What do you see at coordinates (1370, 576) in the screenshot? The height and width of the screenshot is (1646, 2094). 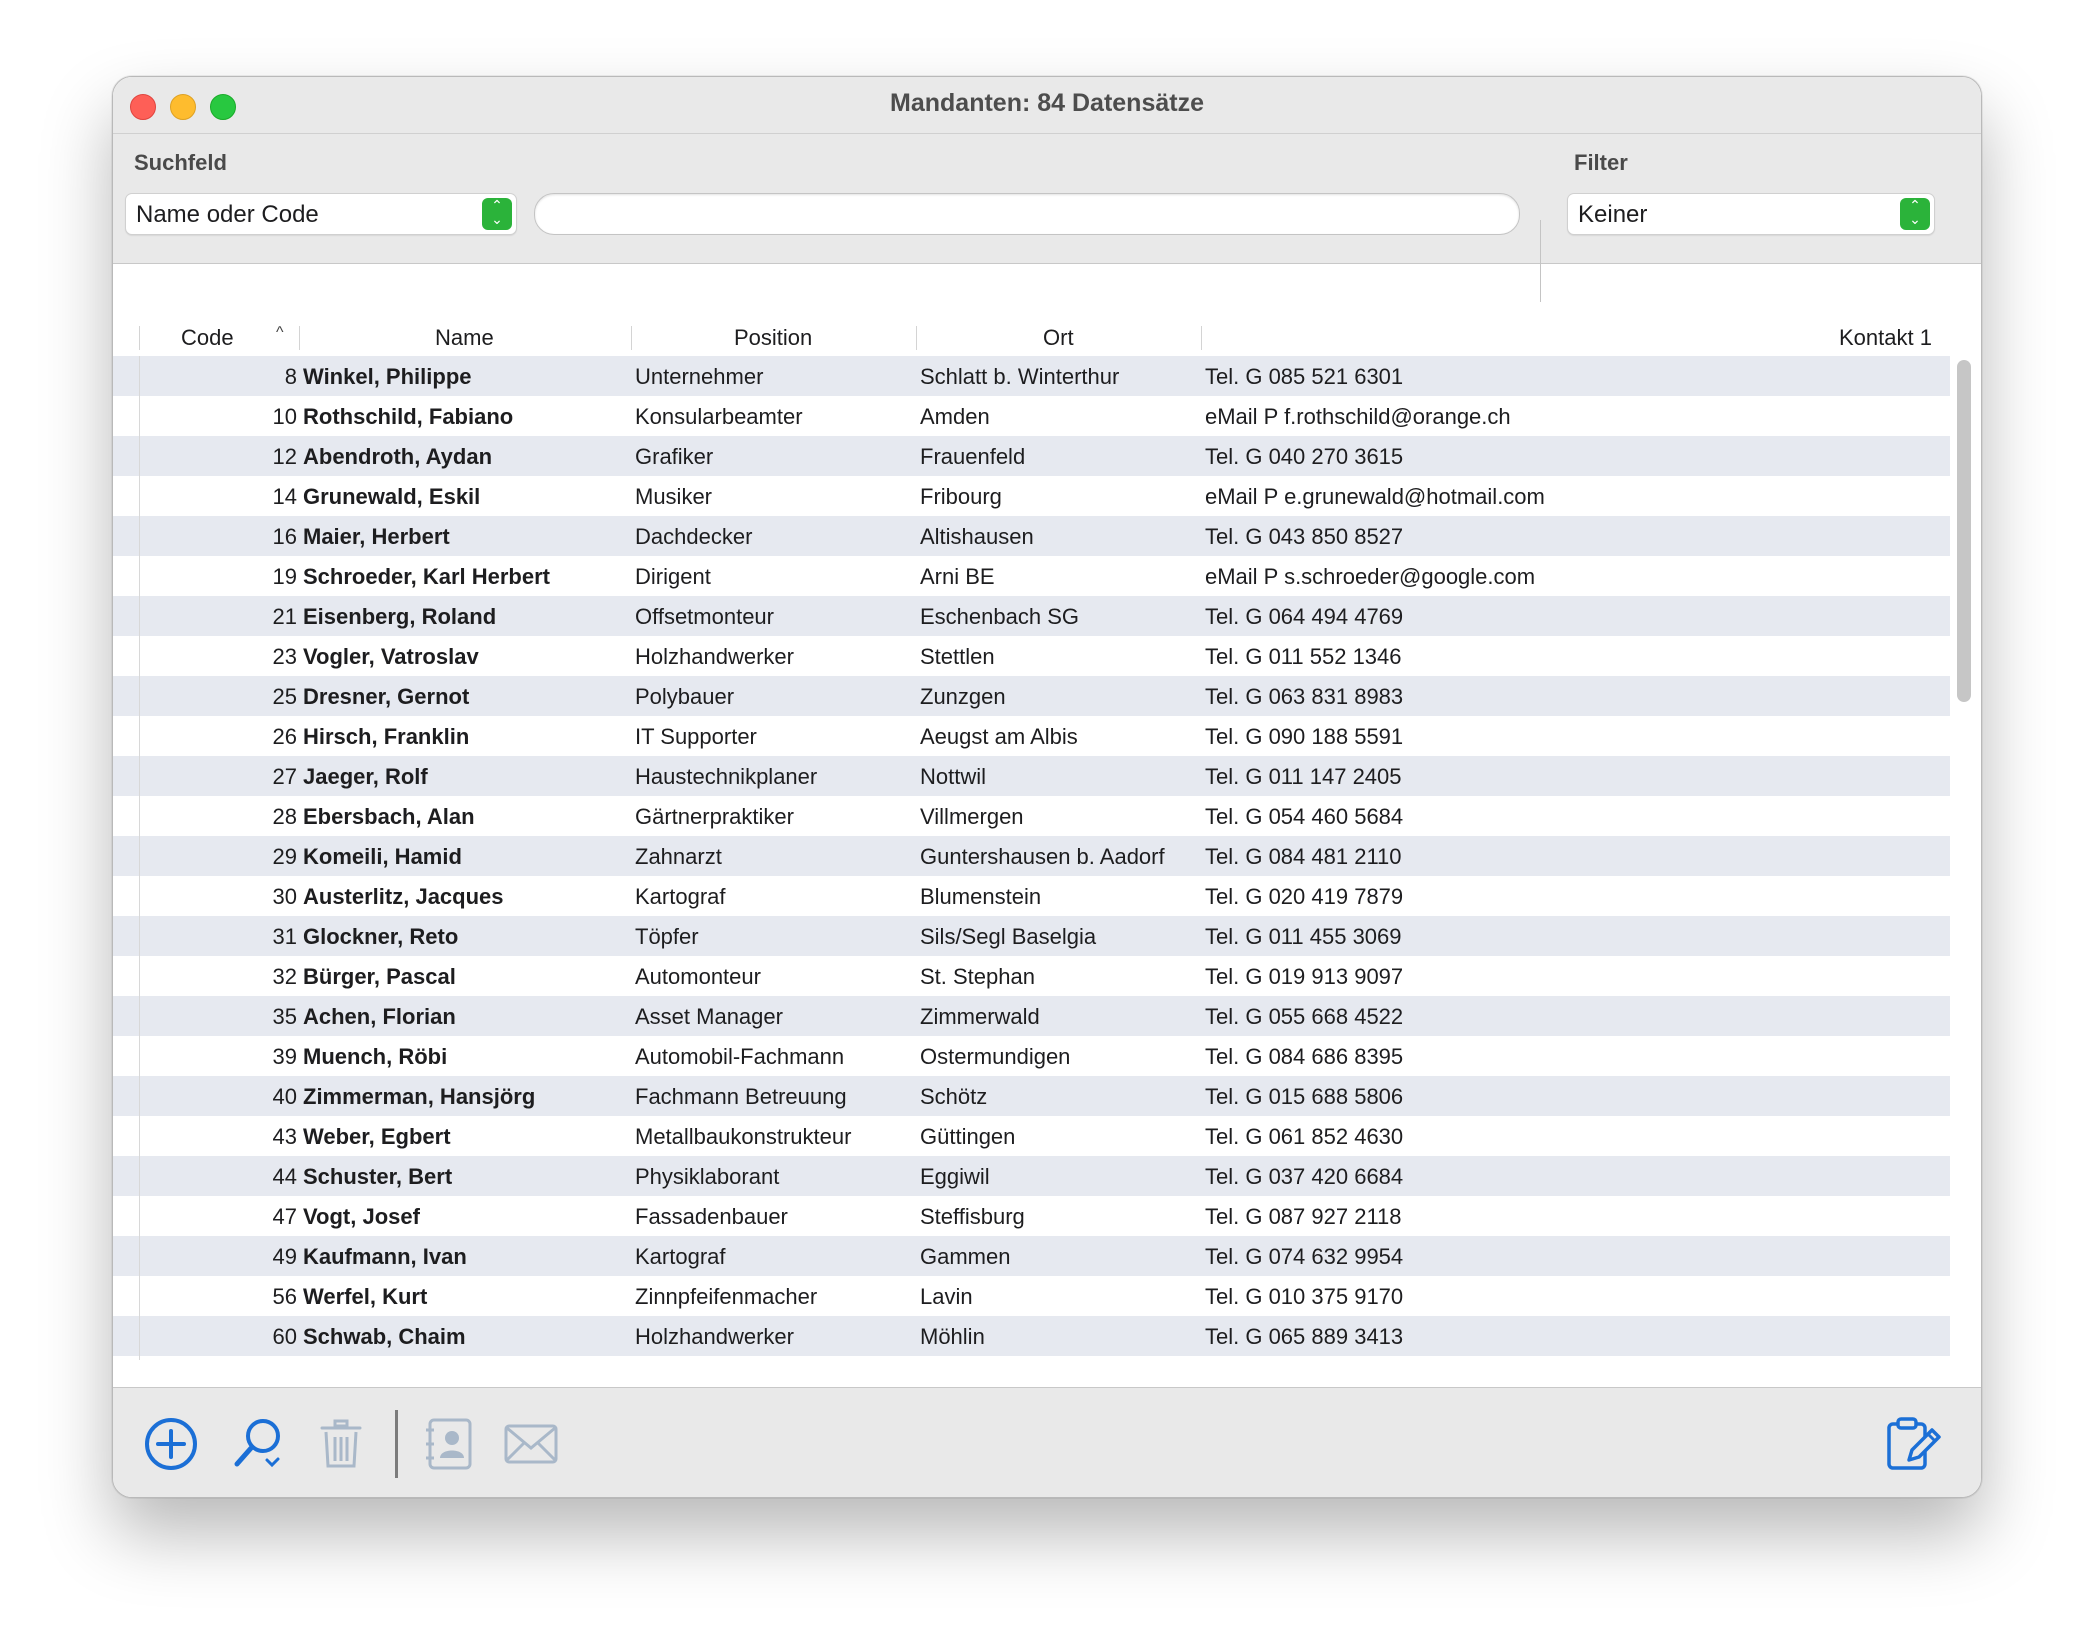 I see `kontakt-cell: eMail P s.schroeder@google.com` at bounding box center [1370, 576].